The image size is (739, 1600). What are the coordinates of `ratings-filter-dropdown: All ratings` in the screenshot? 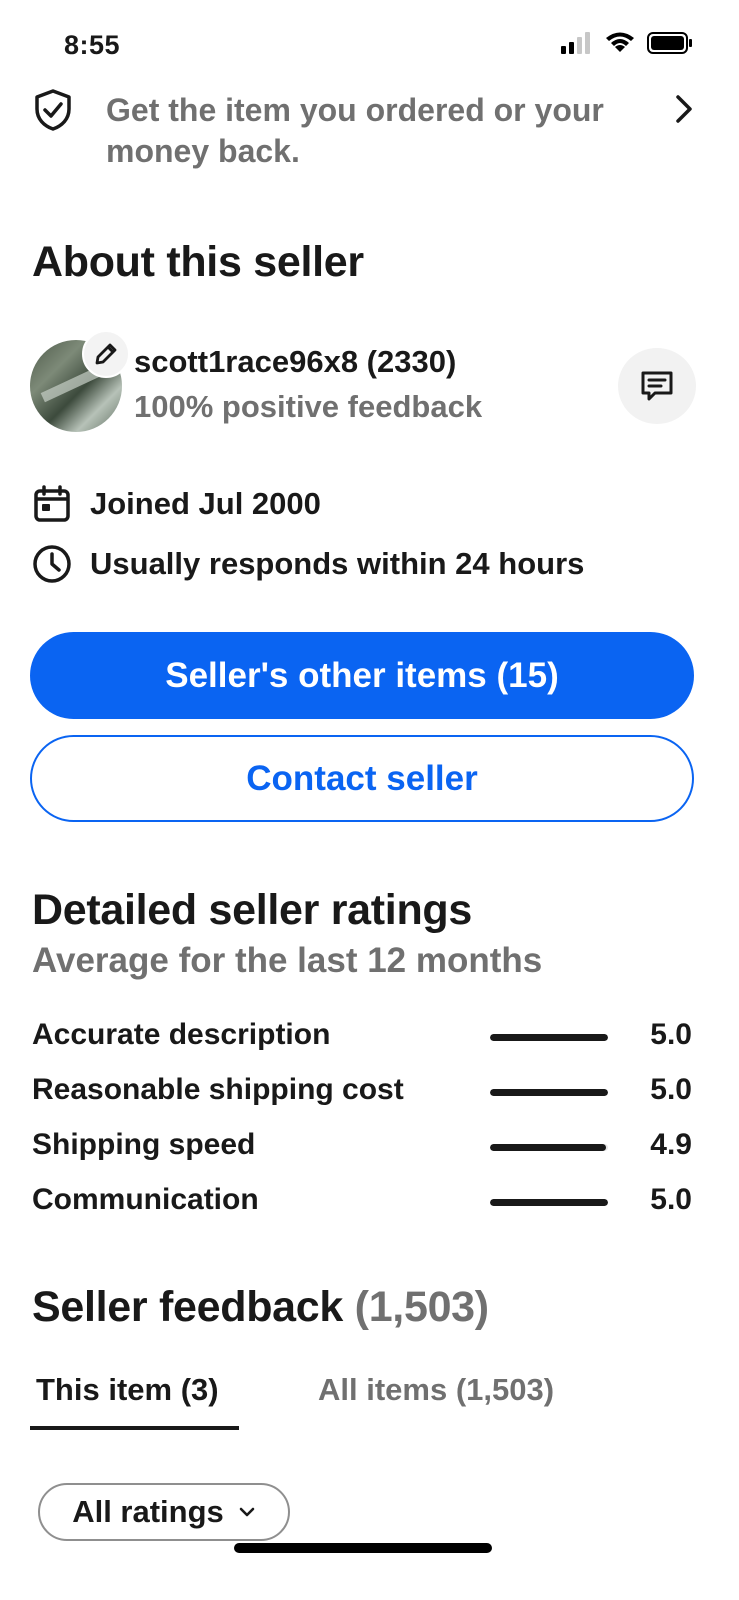 It's located at (164, 1512).